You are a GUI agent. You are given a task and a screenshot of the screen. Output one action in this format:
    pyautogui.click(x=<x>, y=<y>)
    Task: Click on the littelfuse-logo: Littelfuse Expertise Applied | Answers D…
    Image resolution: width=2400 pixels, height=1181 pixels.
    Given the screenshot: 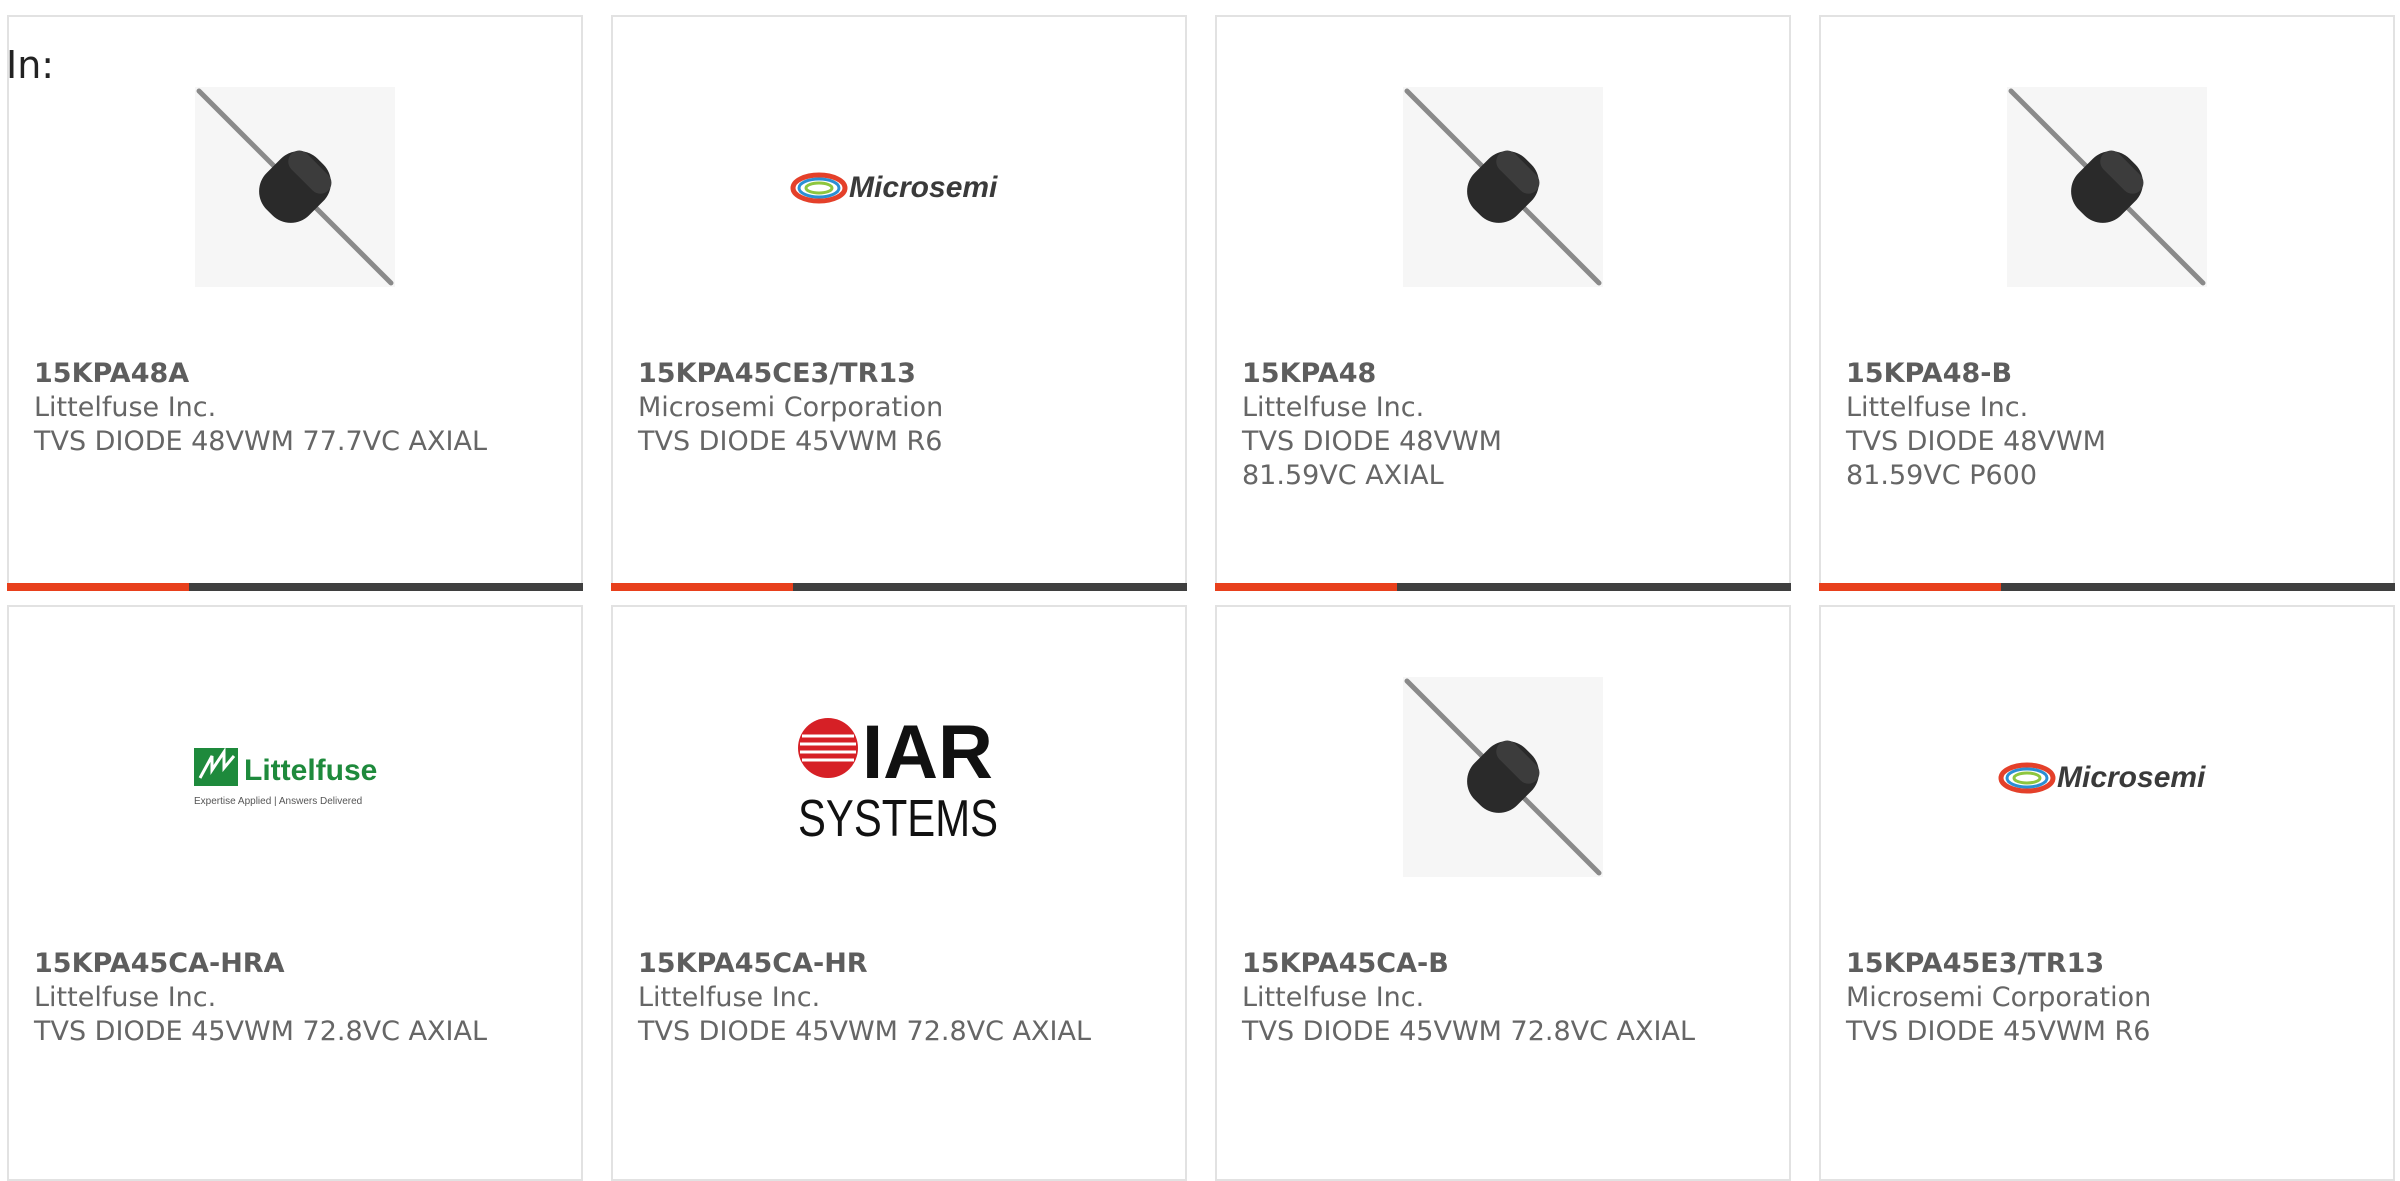 What is the action you would take?
    pyautogui.click(x=285, y=777)
    